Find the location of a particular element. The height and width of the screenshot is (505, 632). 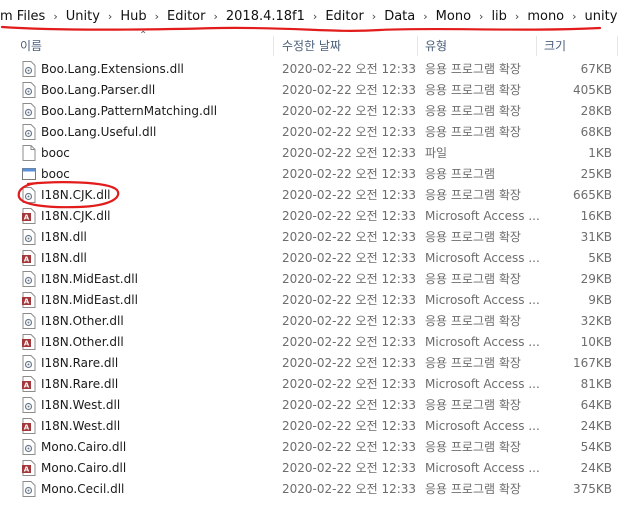

file-name: I18N.CJK.dll is located at coordinates (76, 216).